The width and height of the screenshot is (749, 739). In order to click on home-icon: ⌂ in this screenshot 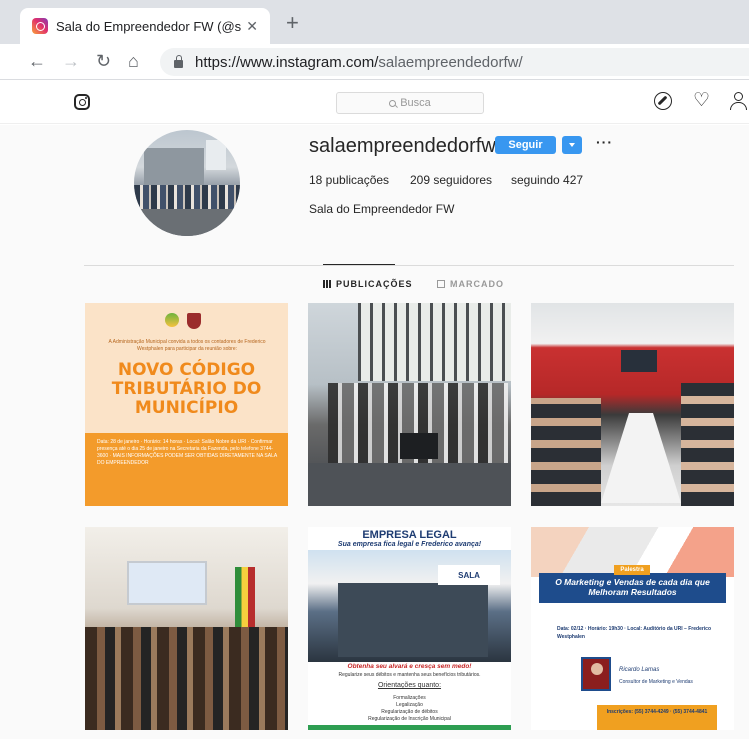, I will do `click(133, 61)`.